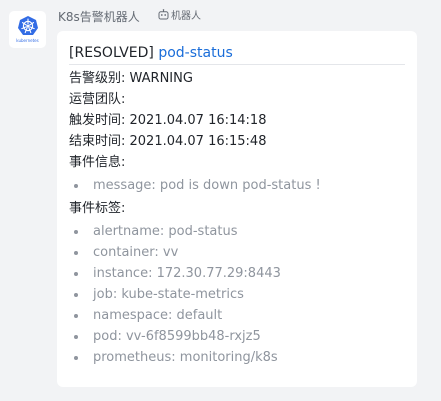 The width and height of the screenshot is (441, 401). Describe the element at coordinates (111, 53) in the screenshot. I see `alert-status: [RESOLVED]` at that location.